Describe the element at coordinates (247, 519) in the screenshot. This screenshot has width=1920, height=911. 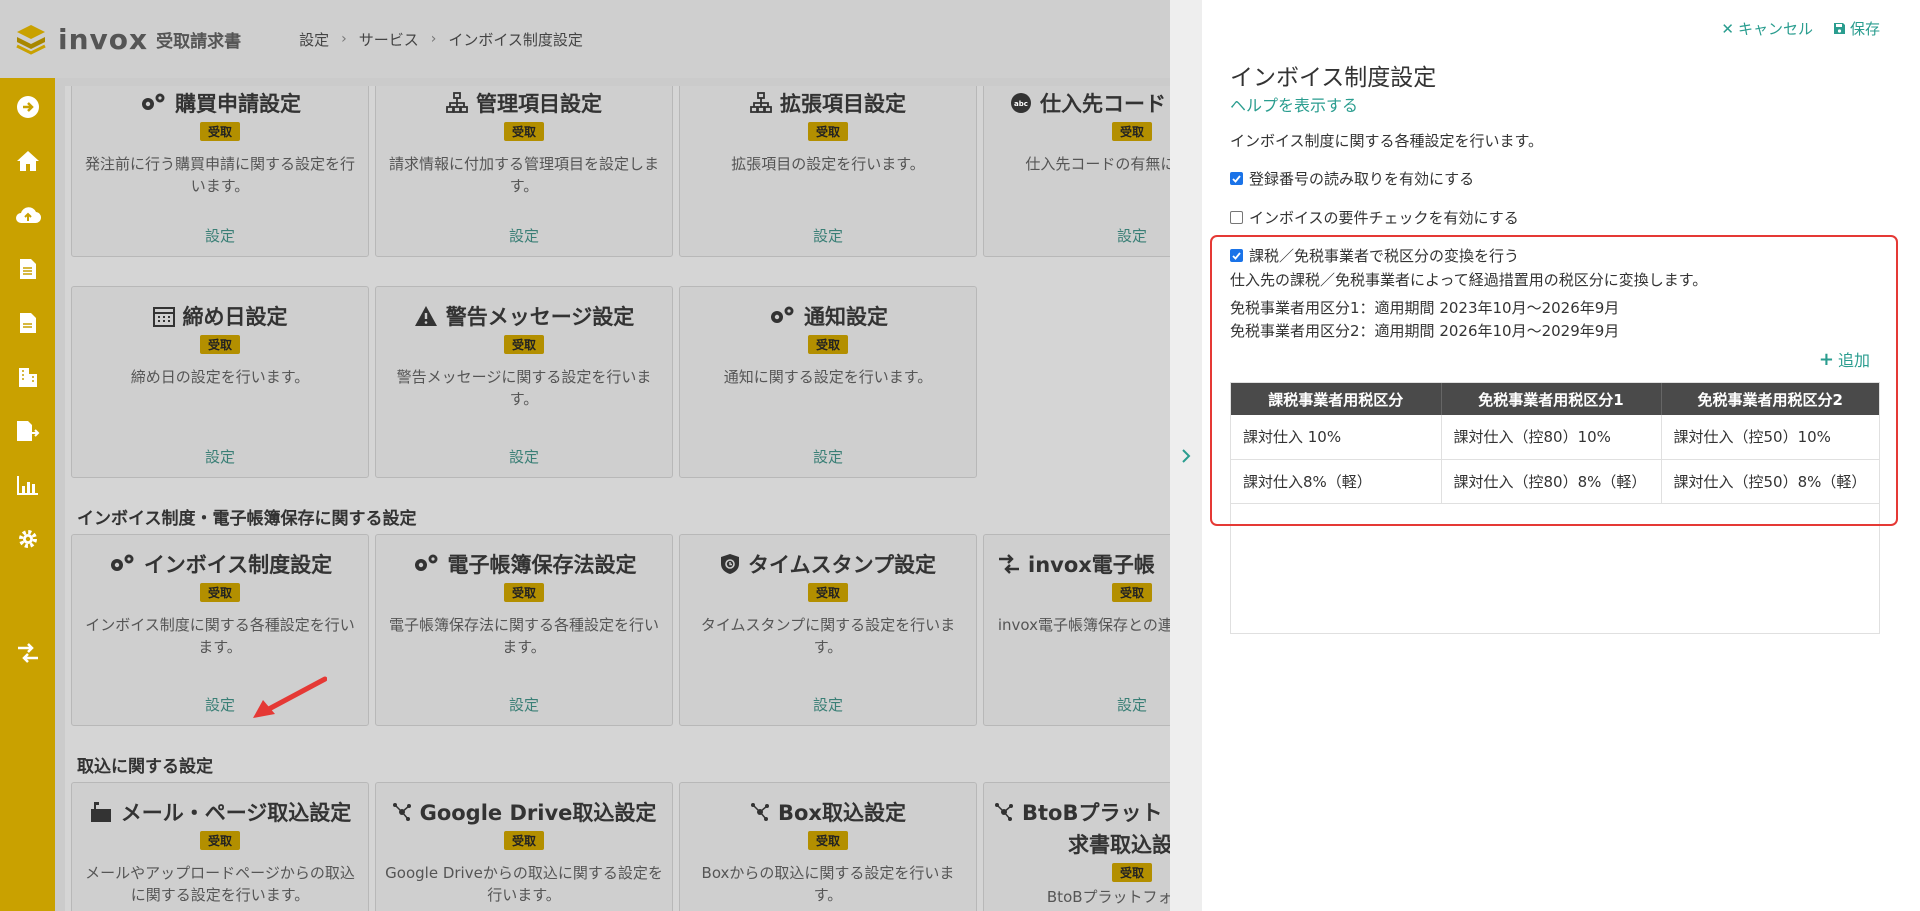
I see `section-heading-invoice: インボイス制度・電子帳簿保存に関する設定` at that location.